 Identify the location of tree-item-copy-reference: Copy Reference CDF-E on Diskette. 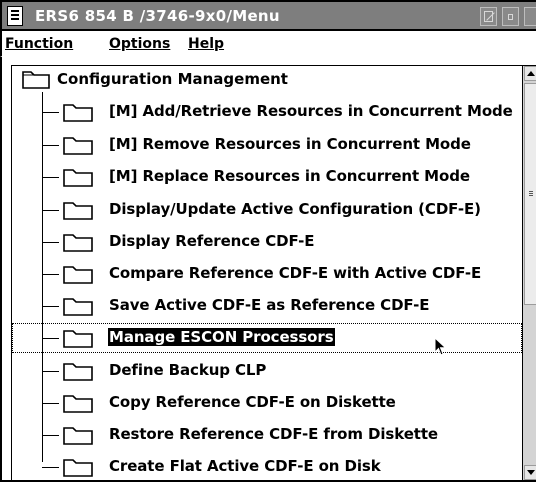
(267, 403).